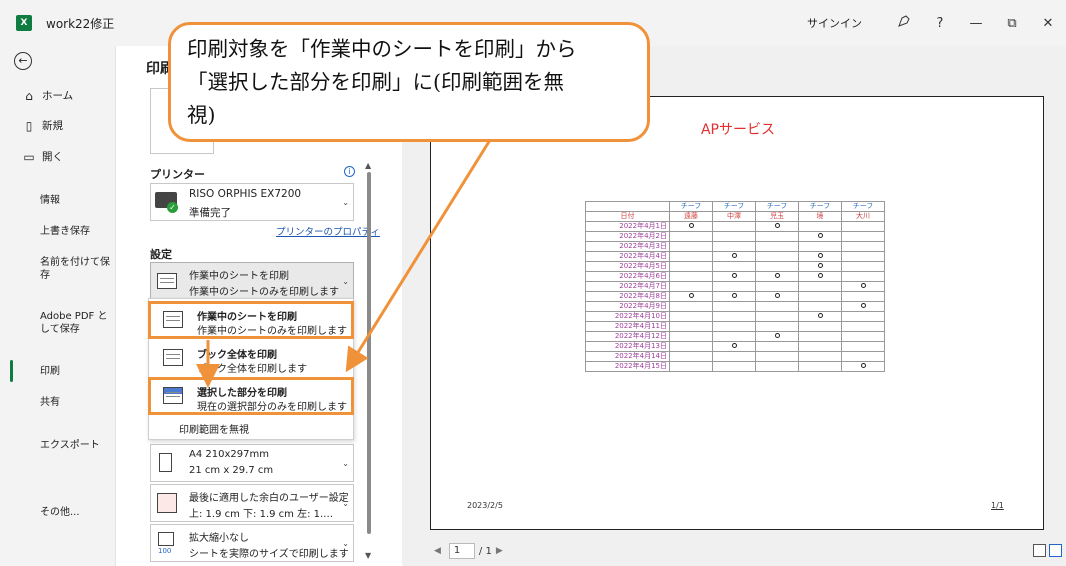  I want to click on restore-icon: ⧉, so click(1012, 23).